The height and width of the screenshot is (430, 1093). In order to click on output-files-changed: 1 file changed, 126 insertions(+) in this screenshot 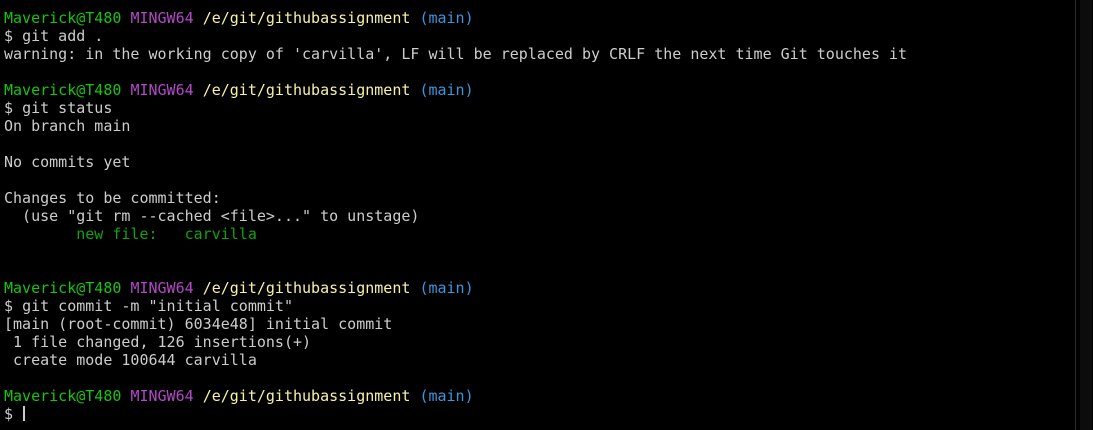, I will do `click(158, 342)`.